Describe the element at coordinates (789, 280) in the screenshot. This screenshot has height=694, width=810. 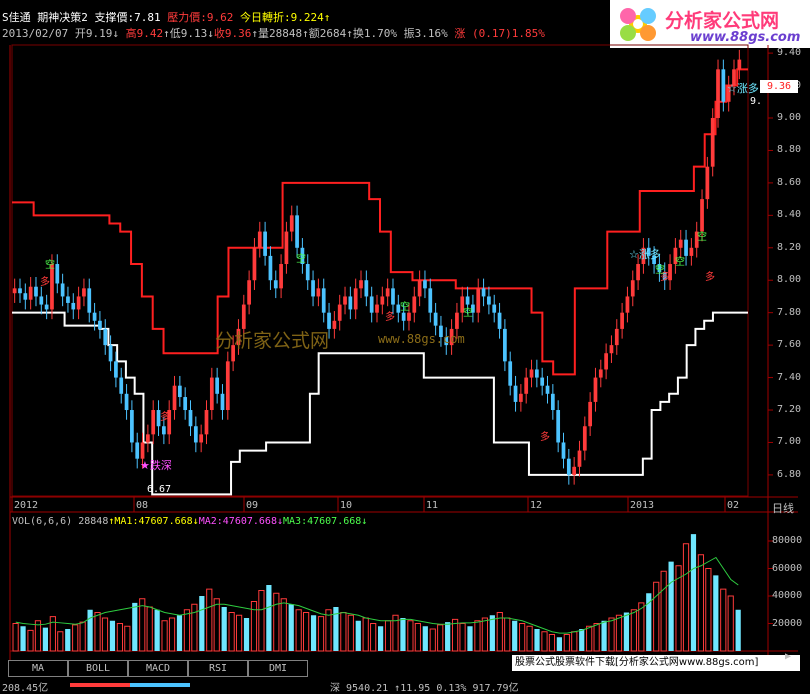
I see `price-tick-label: 8.00` at that location.